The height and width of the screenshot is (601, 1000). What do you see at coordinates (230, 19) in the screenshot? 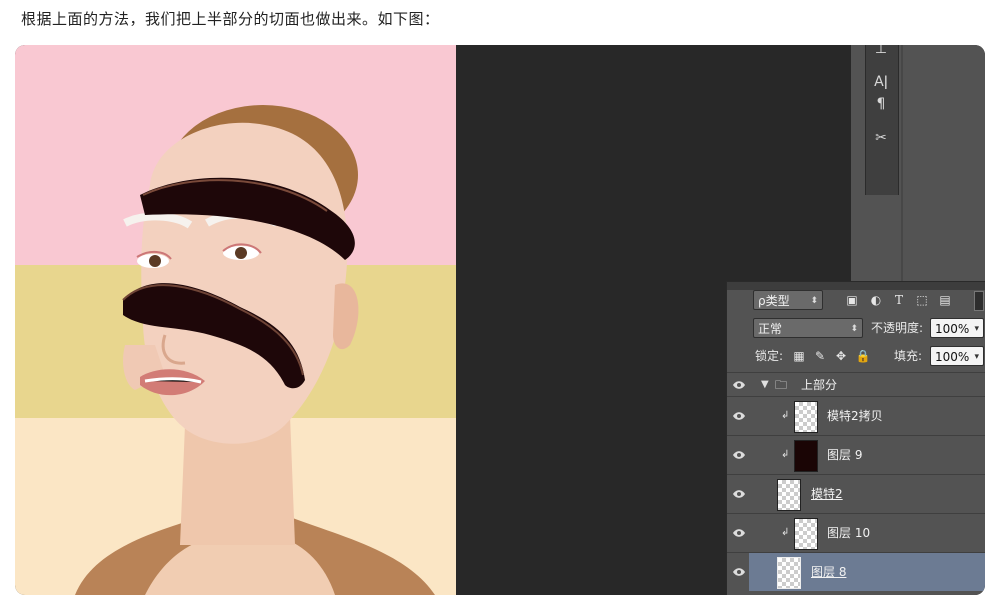
I see `article-caption: 根据上面的方法，我们把上半部分的切面也做出来。如下图：` at bounding box center [230, 19].